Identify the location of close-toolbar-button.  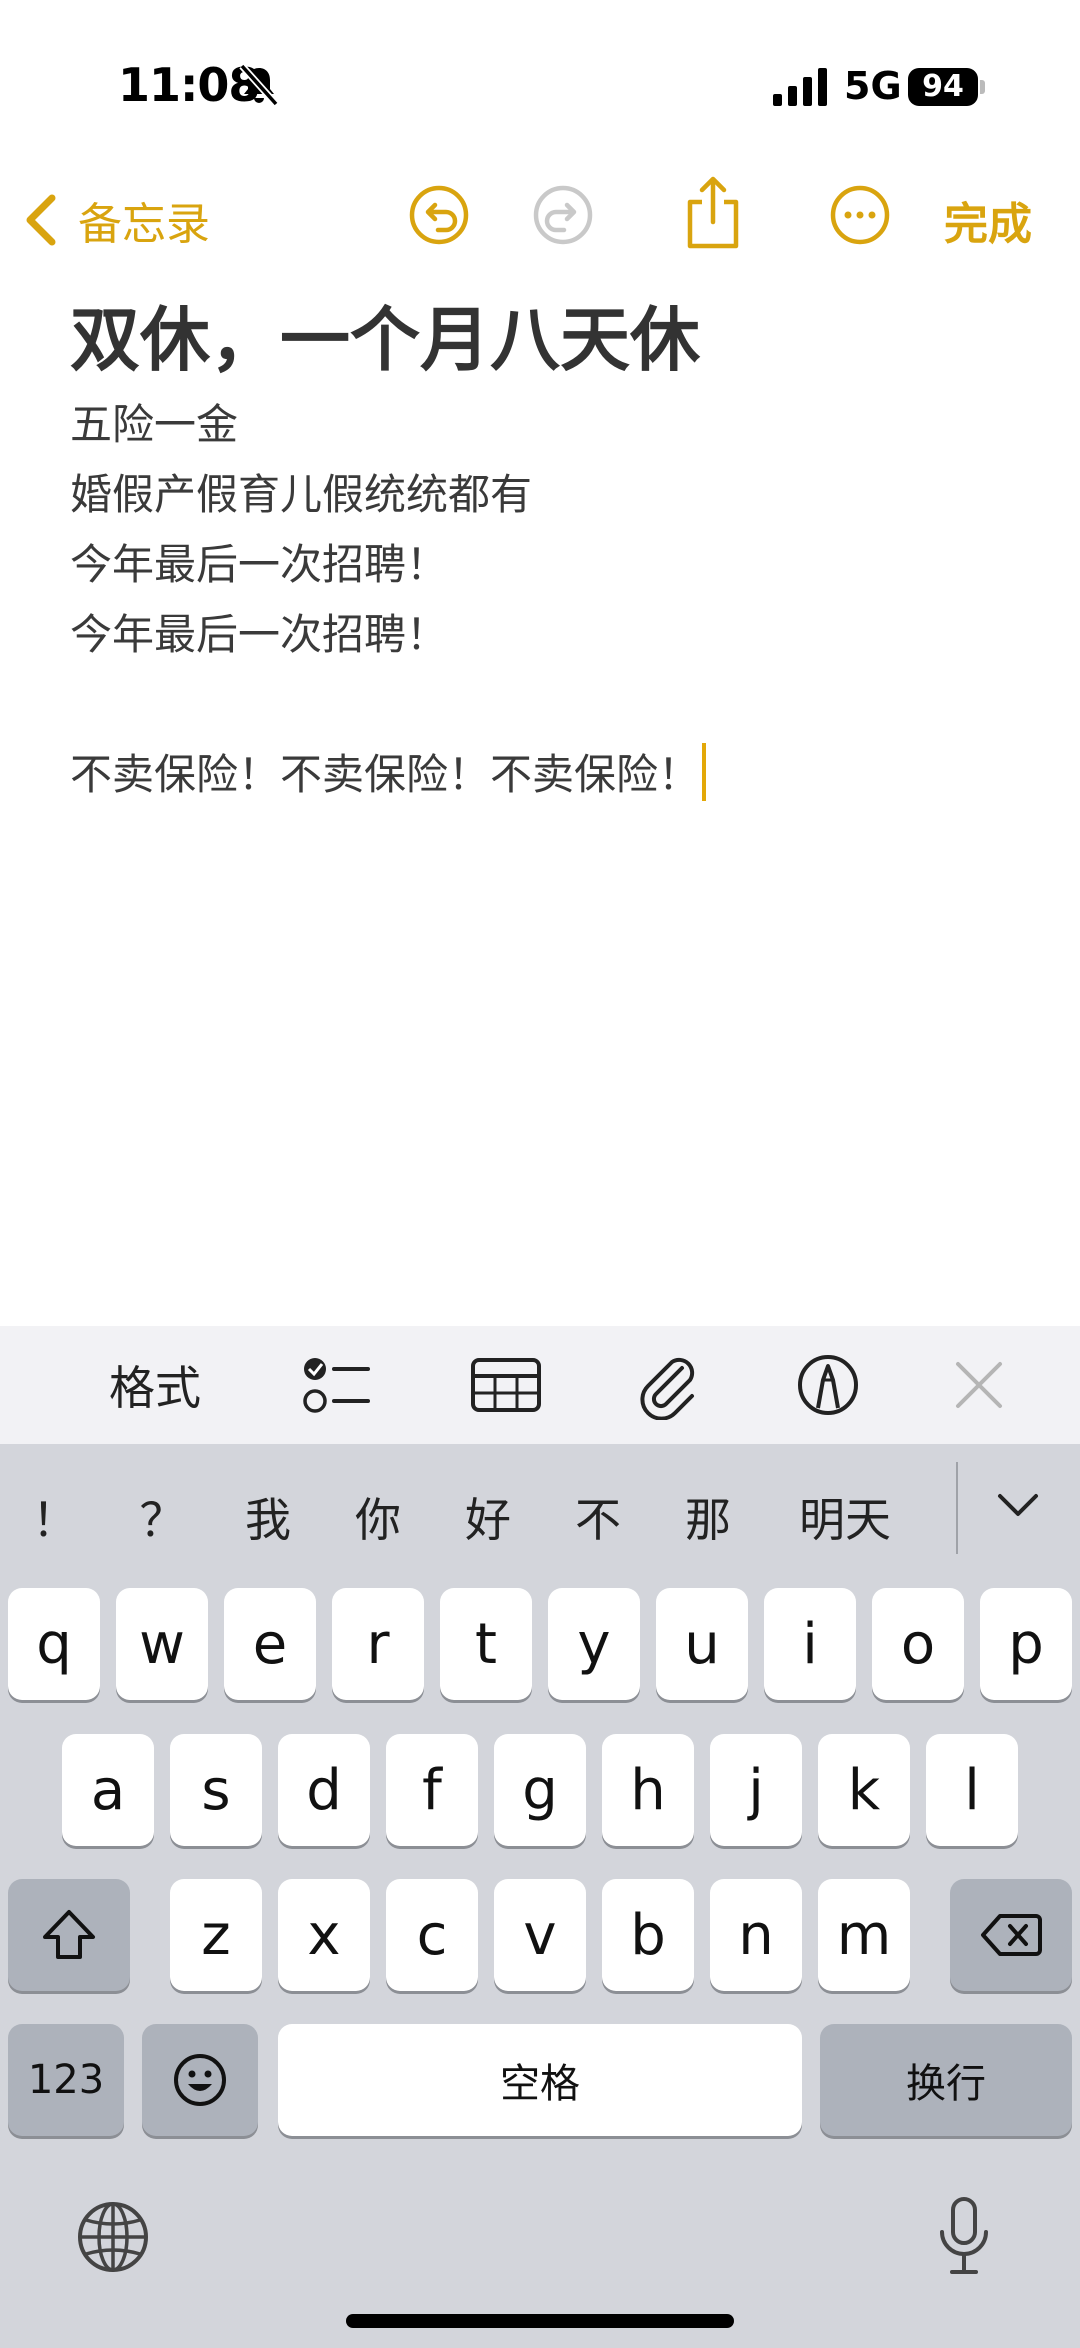
(979, 1385).